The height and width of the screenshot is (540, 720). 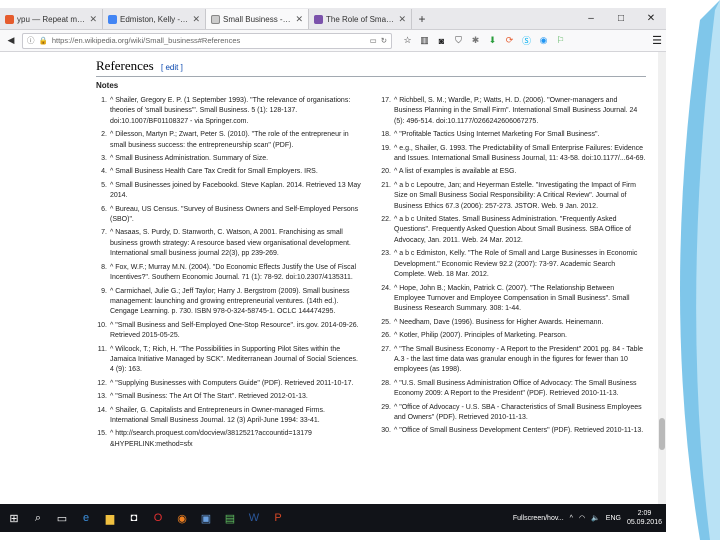 I want to click on tab-3: The Role of Small and La... ✕, so click(x=360, y=19).